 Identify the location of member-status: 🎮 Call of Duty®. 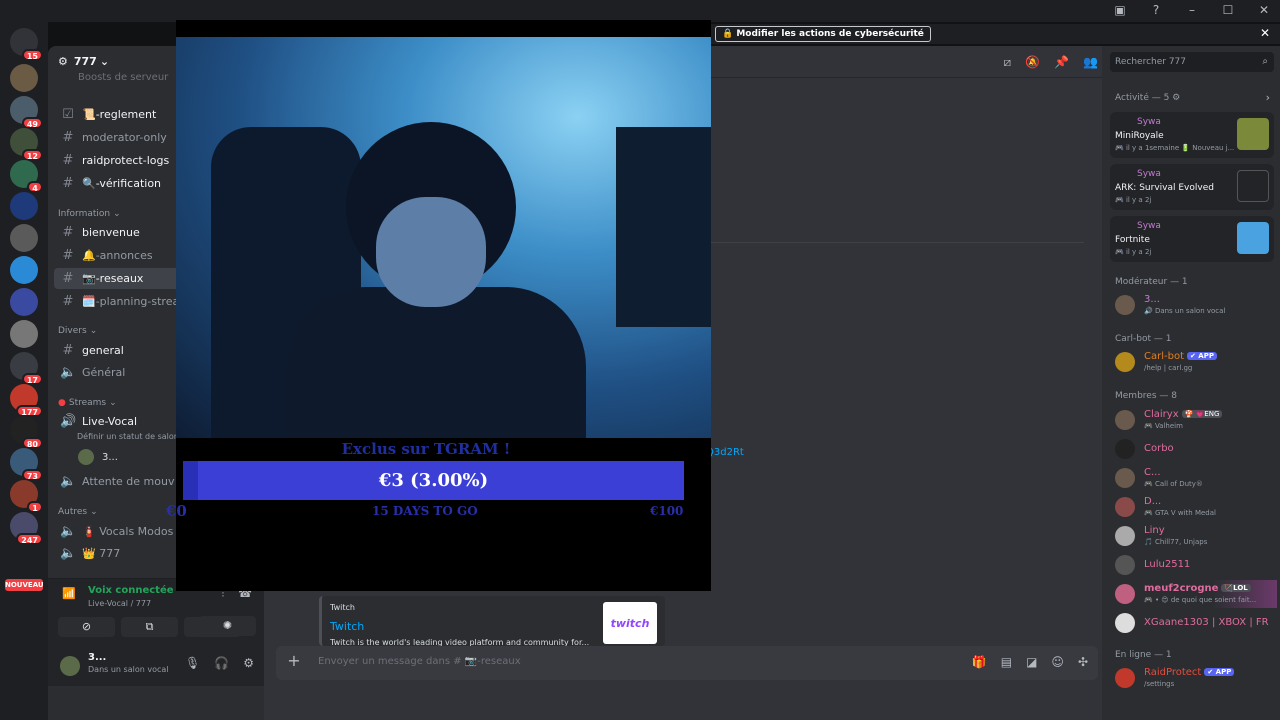
(1173, 484).